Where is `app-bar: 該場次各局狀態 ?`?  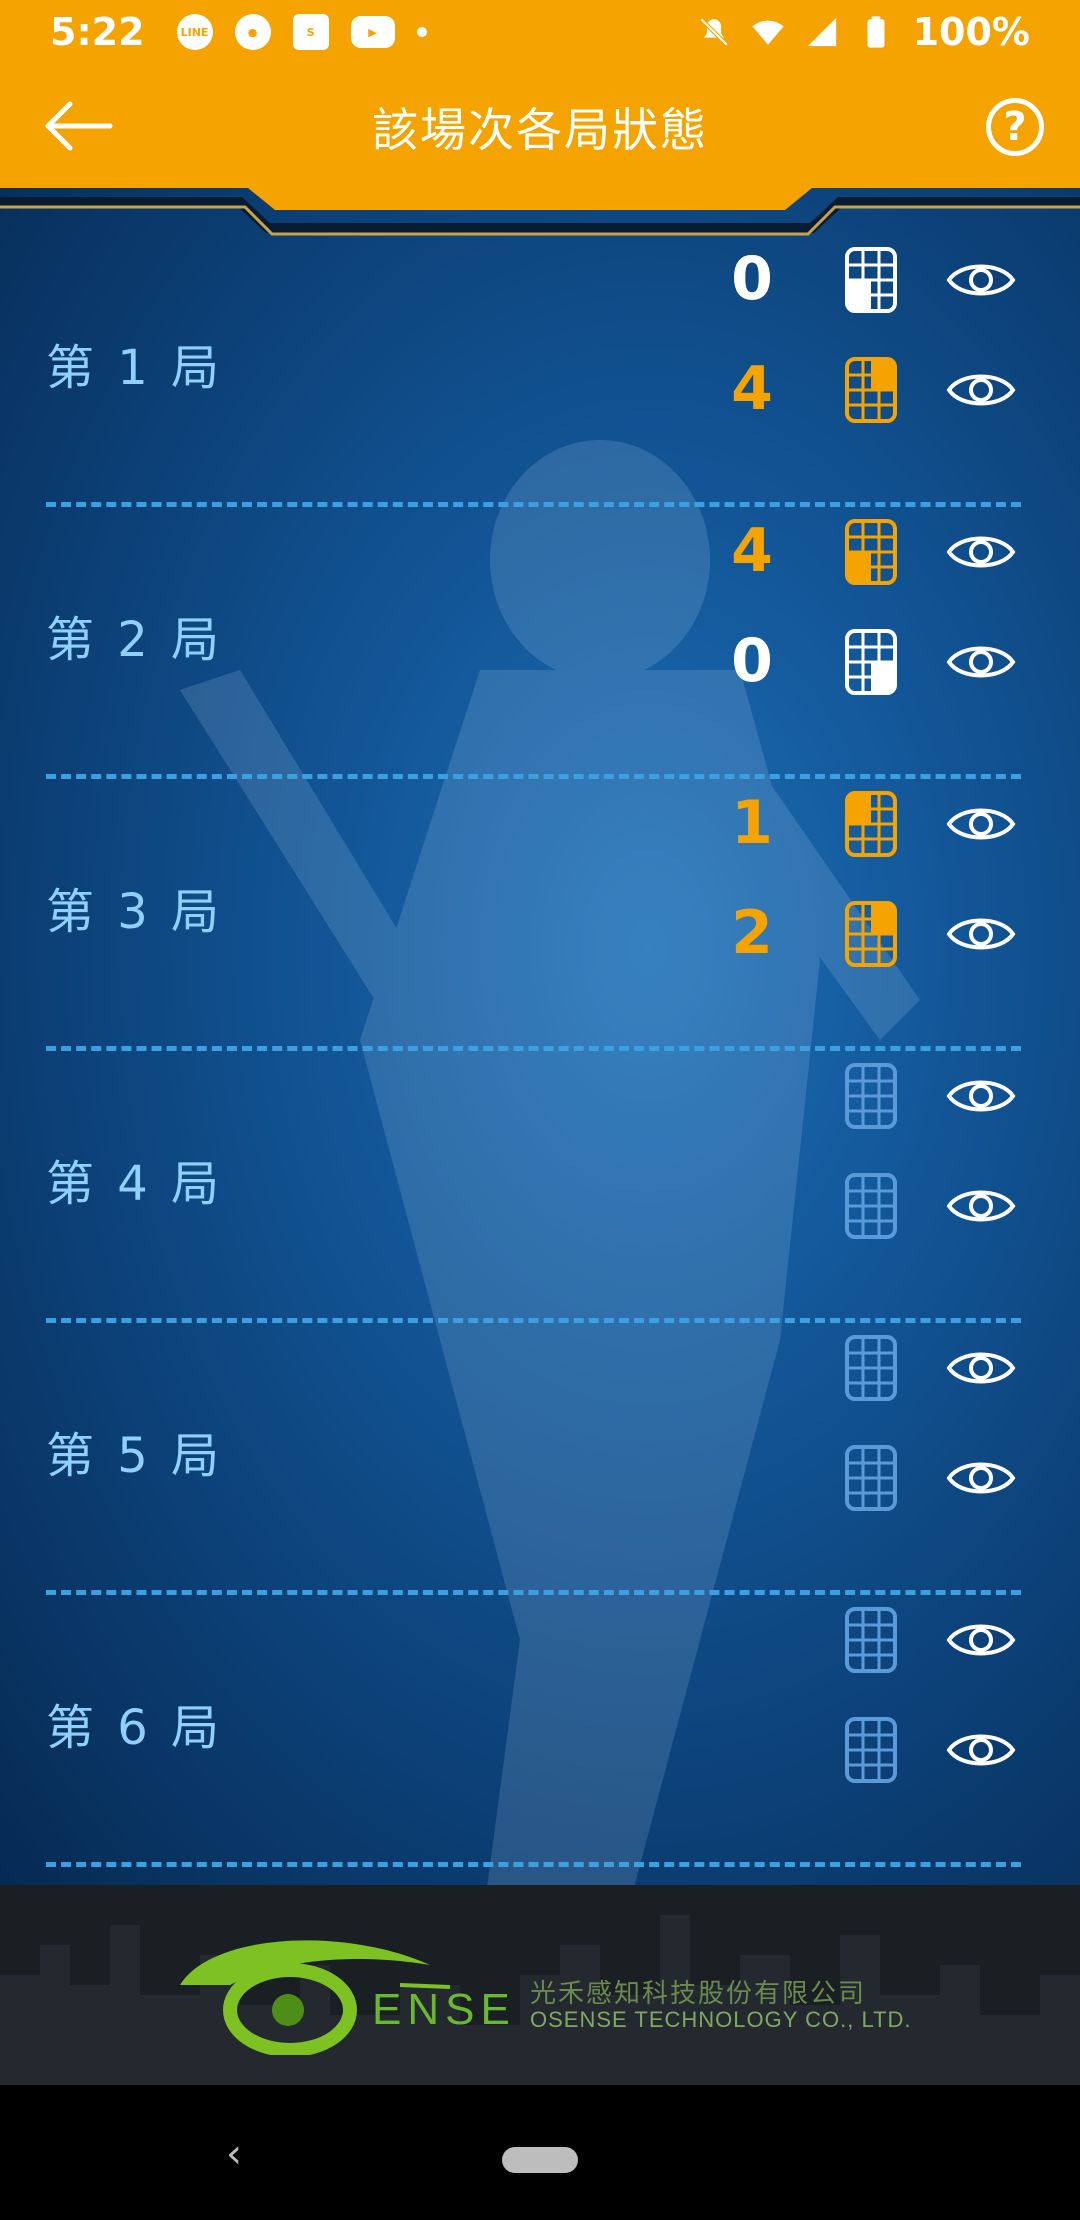
app-bar: 該場次各局狀態 ? is located at coordinates (540, 126).